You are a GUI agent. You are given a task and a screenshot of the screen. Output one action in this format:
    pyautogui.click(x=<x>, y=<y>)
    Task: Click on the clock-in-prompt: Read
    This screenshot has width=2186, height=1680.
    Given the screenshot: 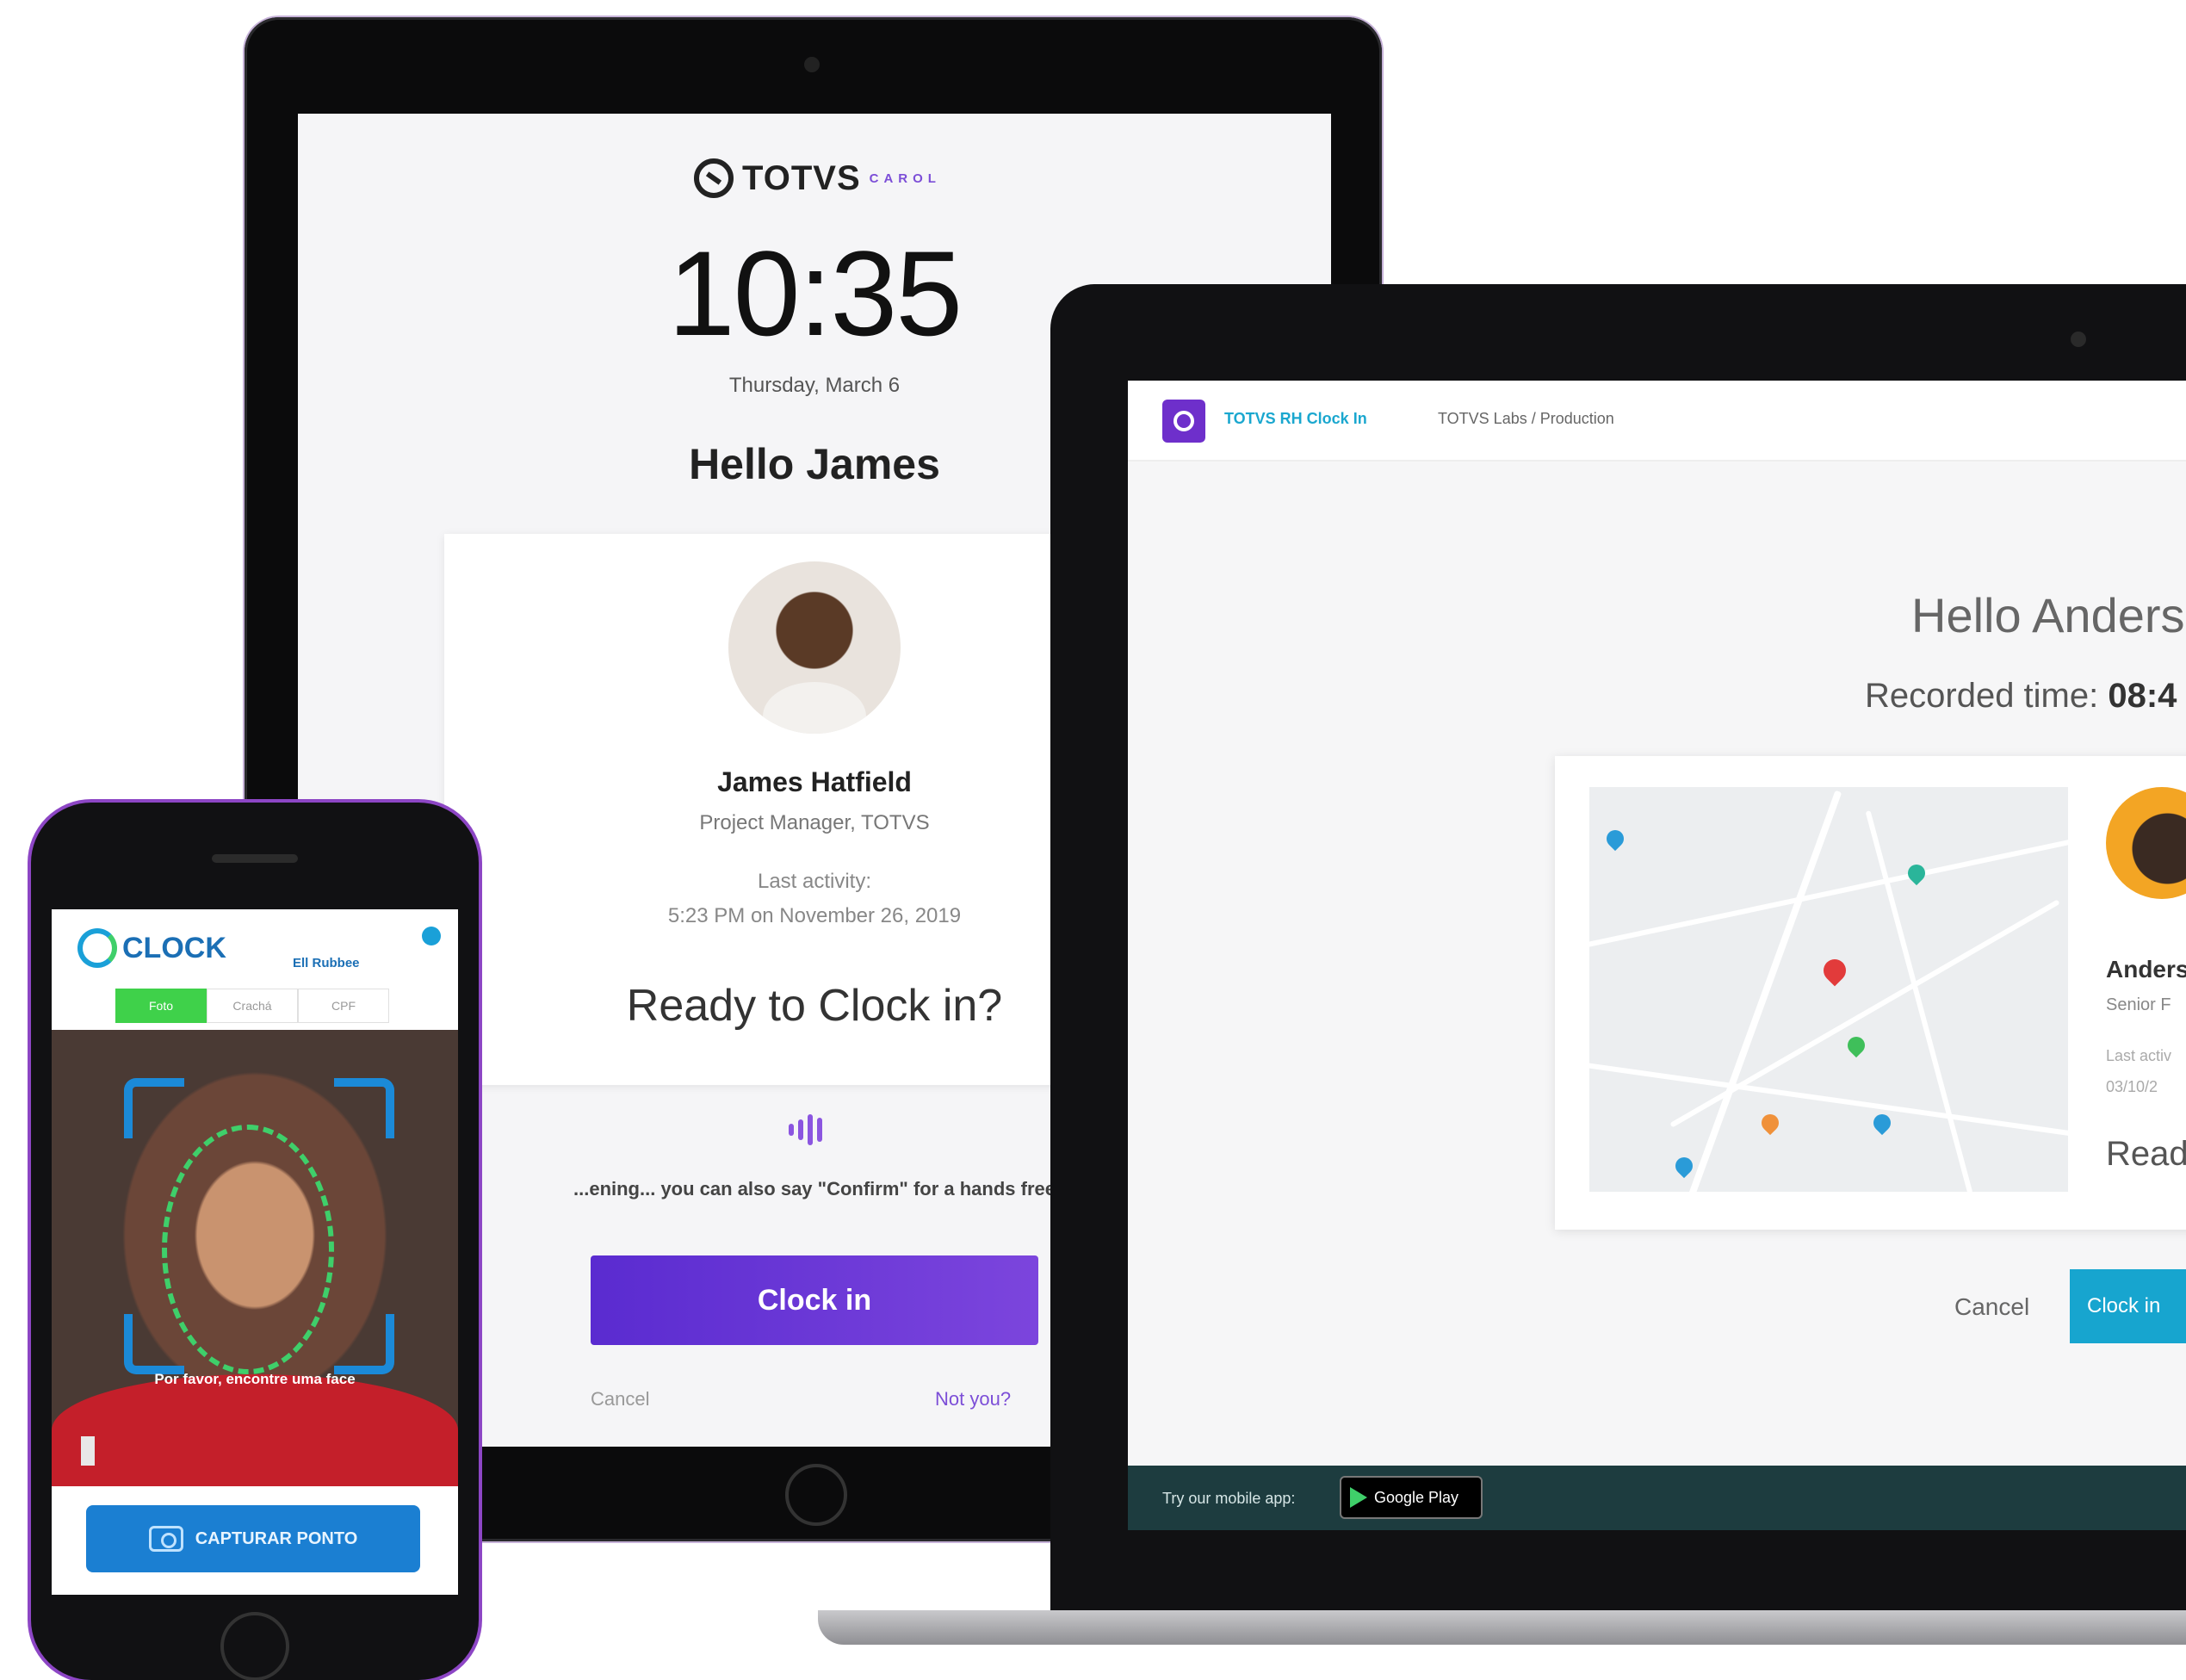 What is the action you would take?
    pyautogui.click(x=2146, y=1154)
    